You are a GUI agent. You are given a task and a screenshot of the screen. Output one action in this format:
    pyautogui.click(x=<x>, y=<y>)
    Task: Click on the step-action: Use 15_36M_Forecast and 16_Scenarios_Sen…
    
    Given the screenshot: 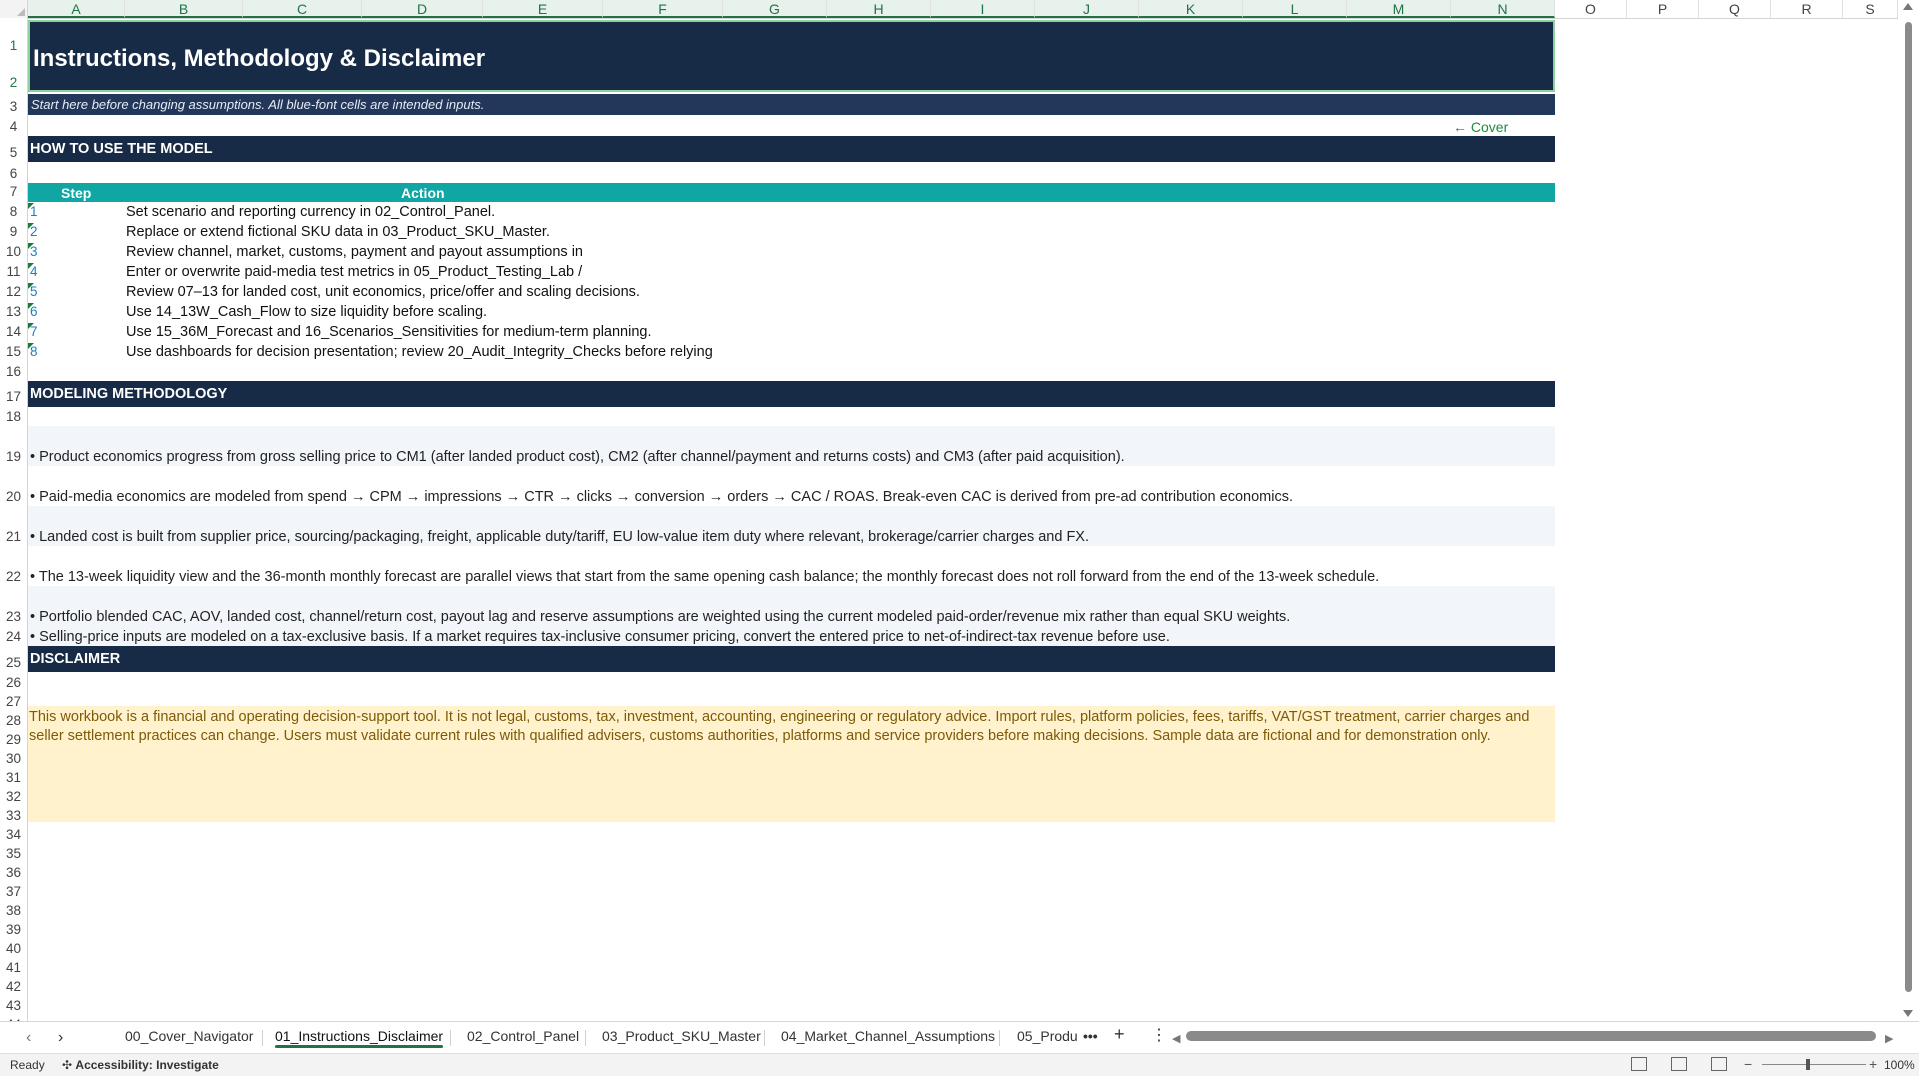 What is the action you would take?
    pyautogui.click(x=389, y=332)
    